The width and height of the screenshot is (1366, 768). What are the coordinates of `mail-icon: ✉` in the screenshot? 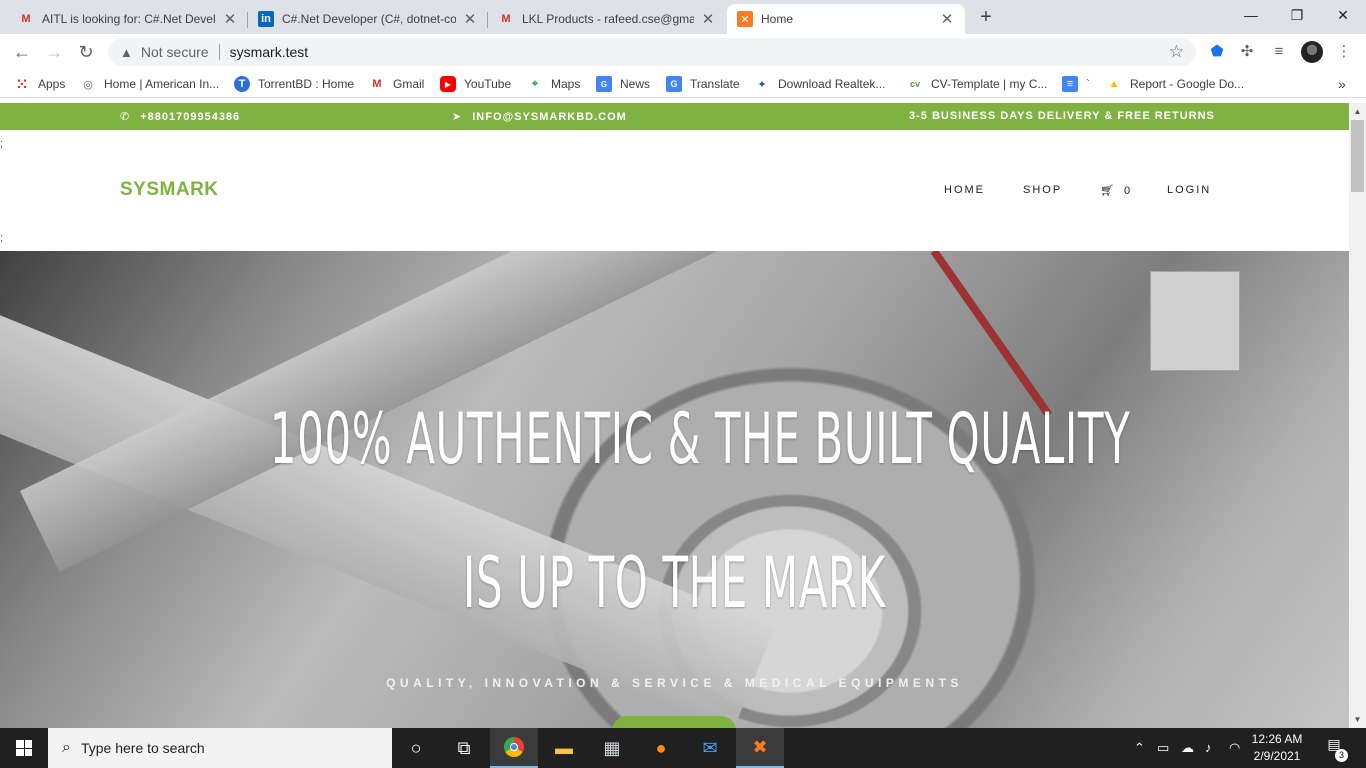 It's located at (710, 748).